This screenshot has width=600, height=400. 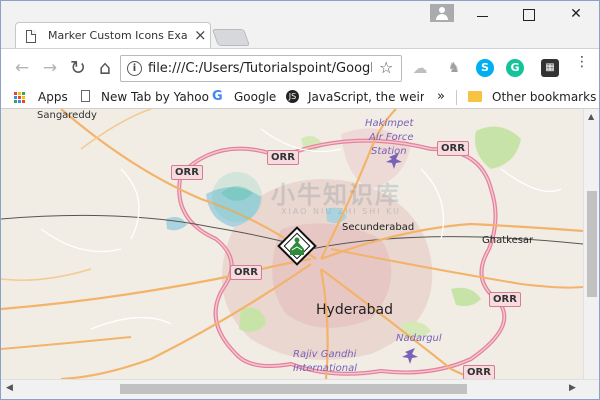 I want to click on folder-icon, so click(x=475, y=96).